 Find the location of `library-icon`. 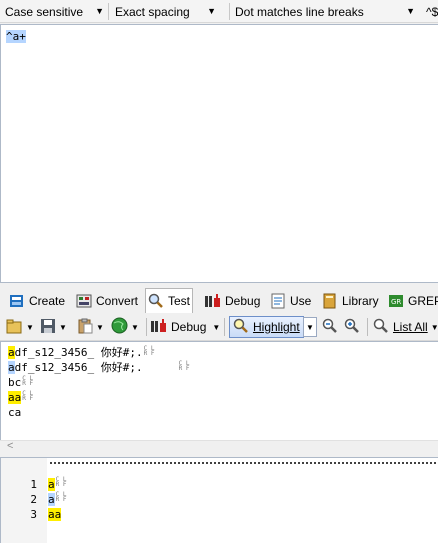

library-icon is located at coordinates (330, 301).